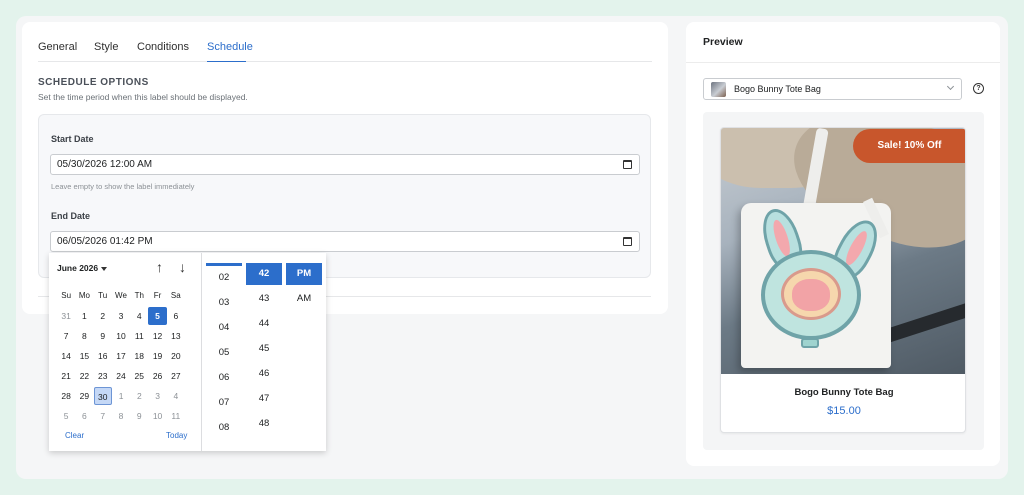 The width and height of the screenshot is (1024, 495). Describe the element at coordinates (176, 376) in the screenshot. I see `calendar-day: 27` at that location.